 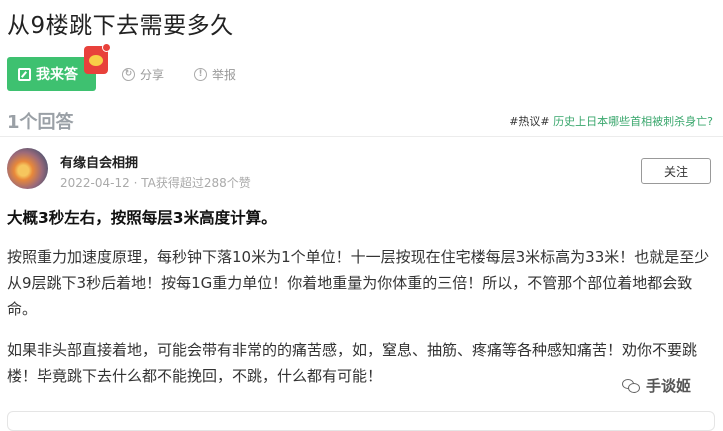 I want to click on answer-button-label: 我来答, so click(x=57, y=75).